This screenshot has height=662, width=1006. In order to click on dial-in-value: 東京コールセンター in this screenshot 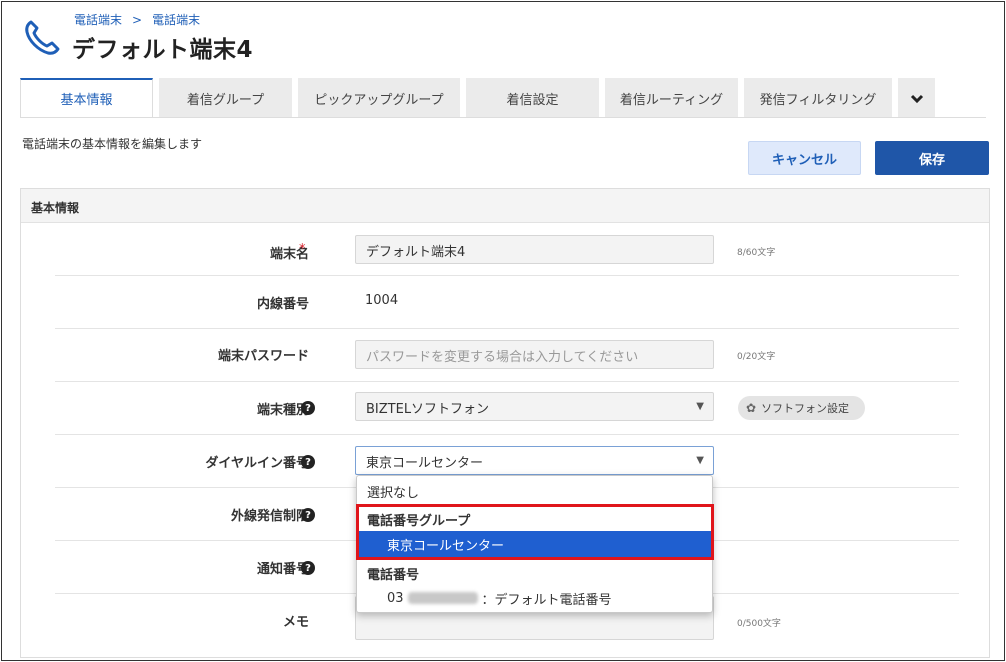, I will do `click(425, 463)`.